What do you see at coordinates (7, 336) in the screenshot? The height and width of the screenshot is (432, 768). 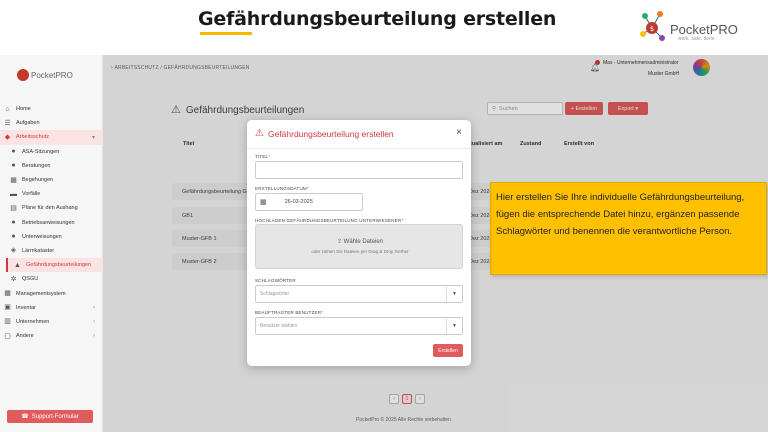 I see `other-icon: ▢` at bounding box center [7, 336].